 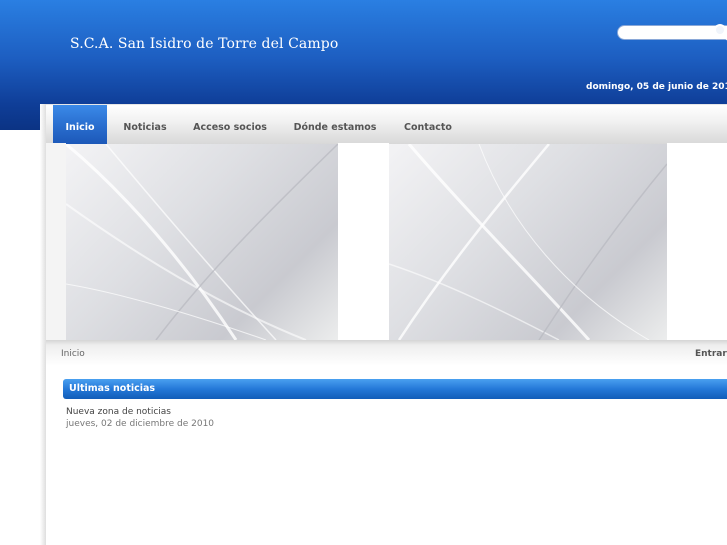 I want to click on search-box, so click(x=672, y=32).